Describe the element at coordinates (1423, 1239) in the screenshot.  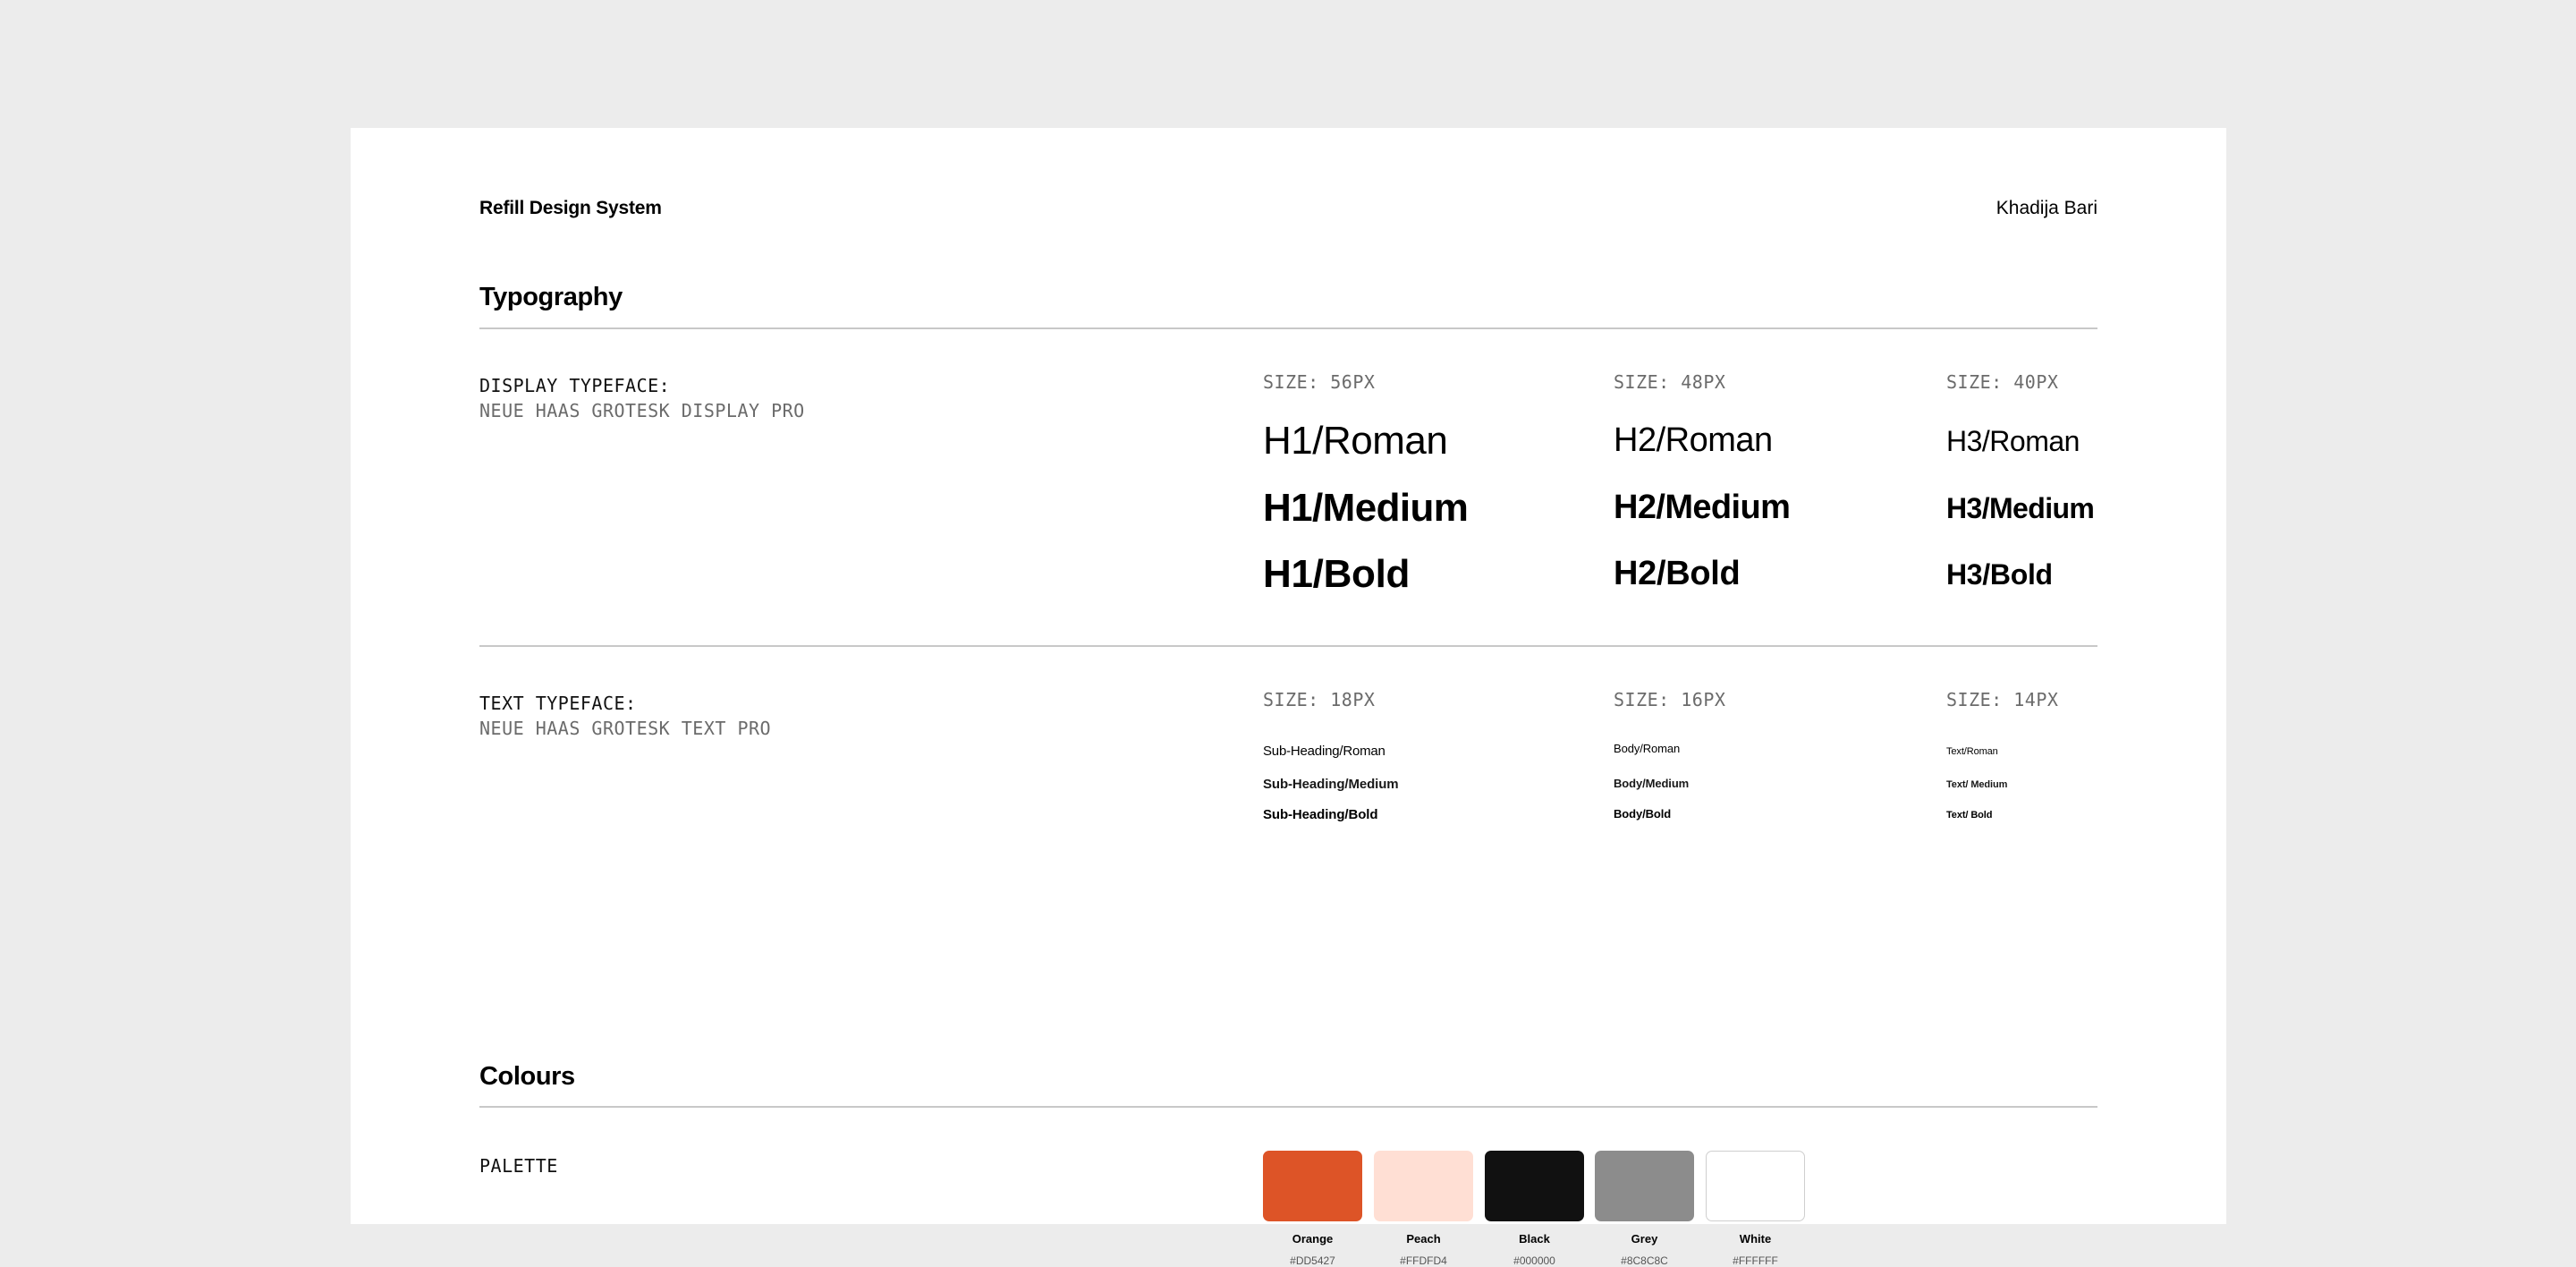
I see `swatch-peach-name: Peach` at that location.